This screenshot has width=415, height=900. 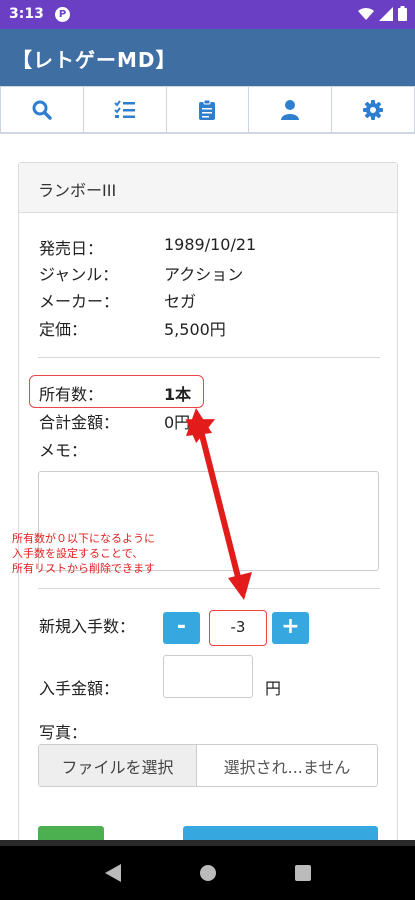 I want to click on system-nav-bar, so click(x=207, y=870).